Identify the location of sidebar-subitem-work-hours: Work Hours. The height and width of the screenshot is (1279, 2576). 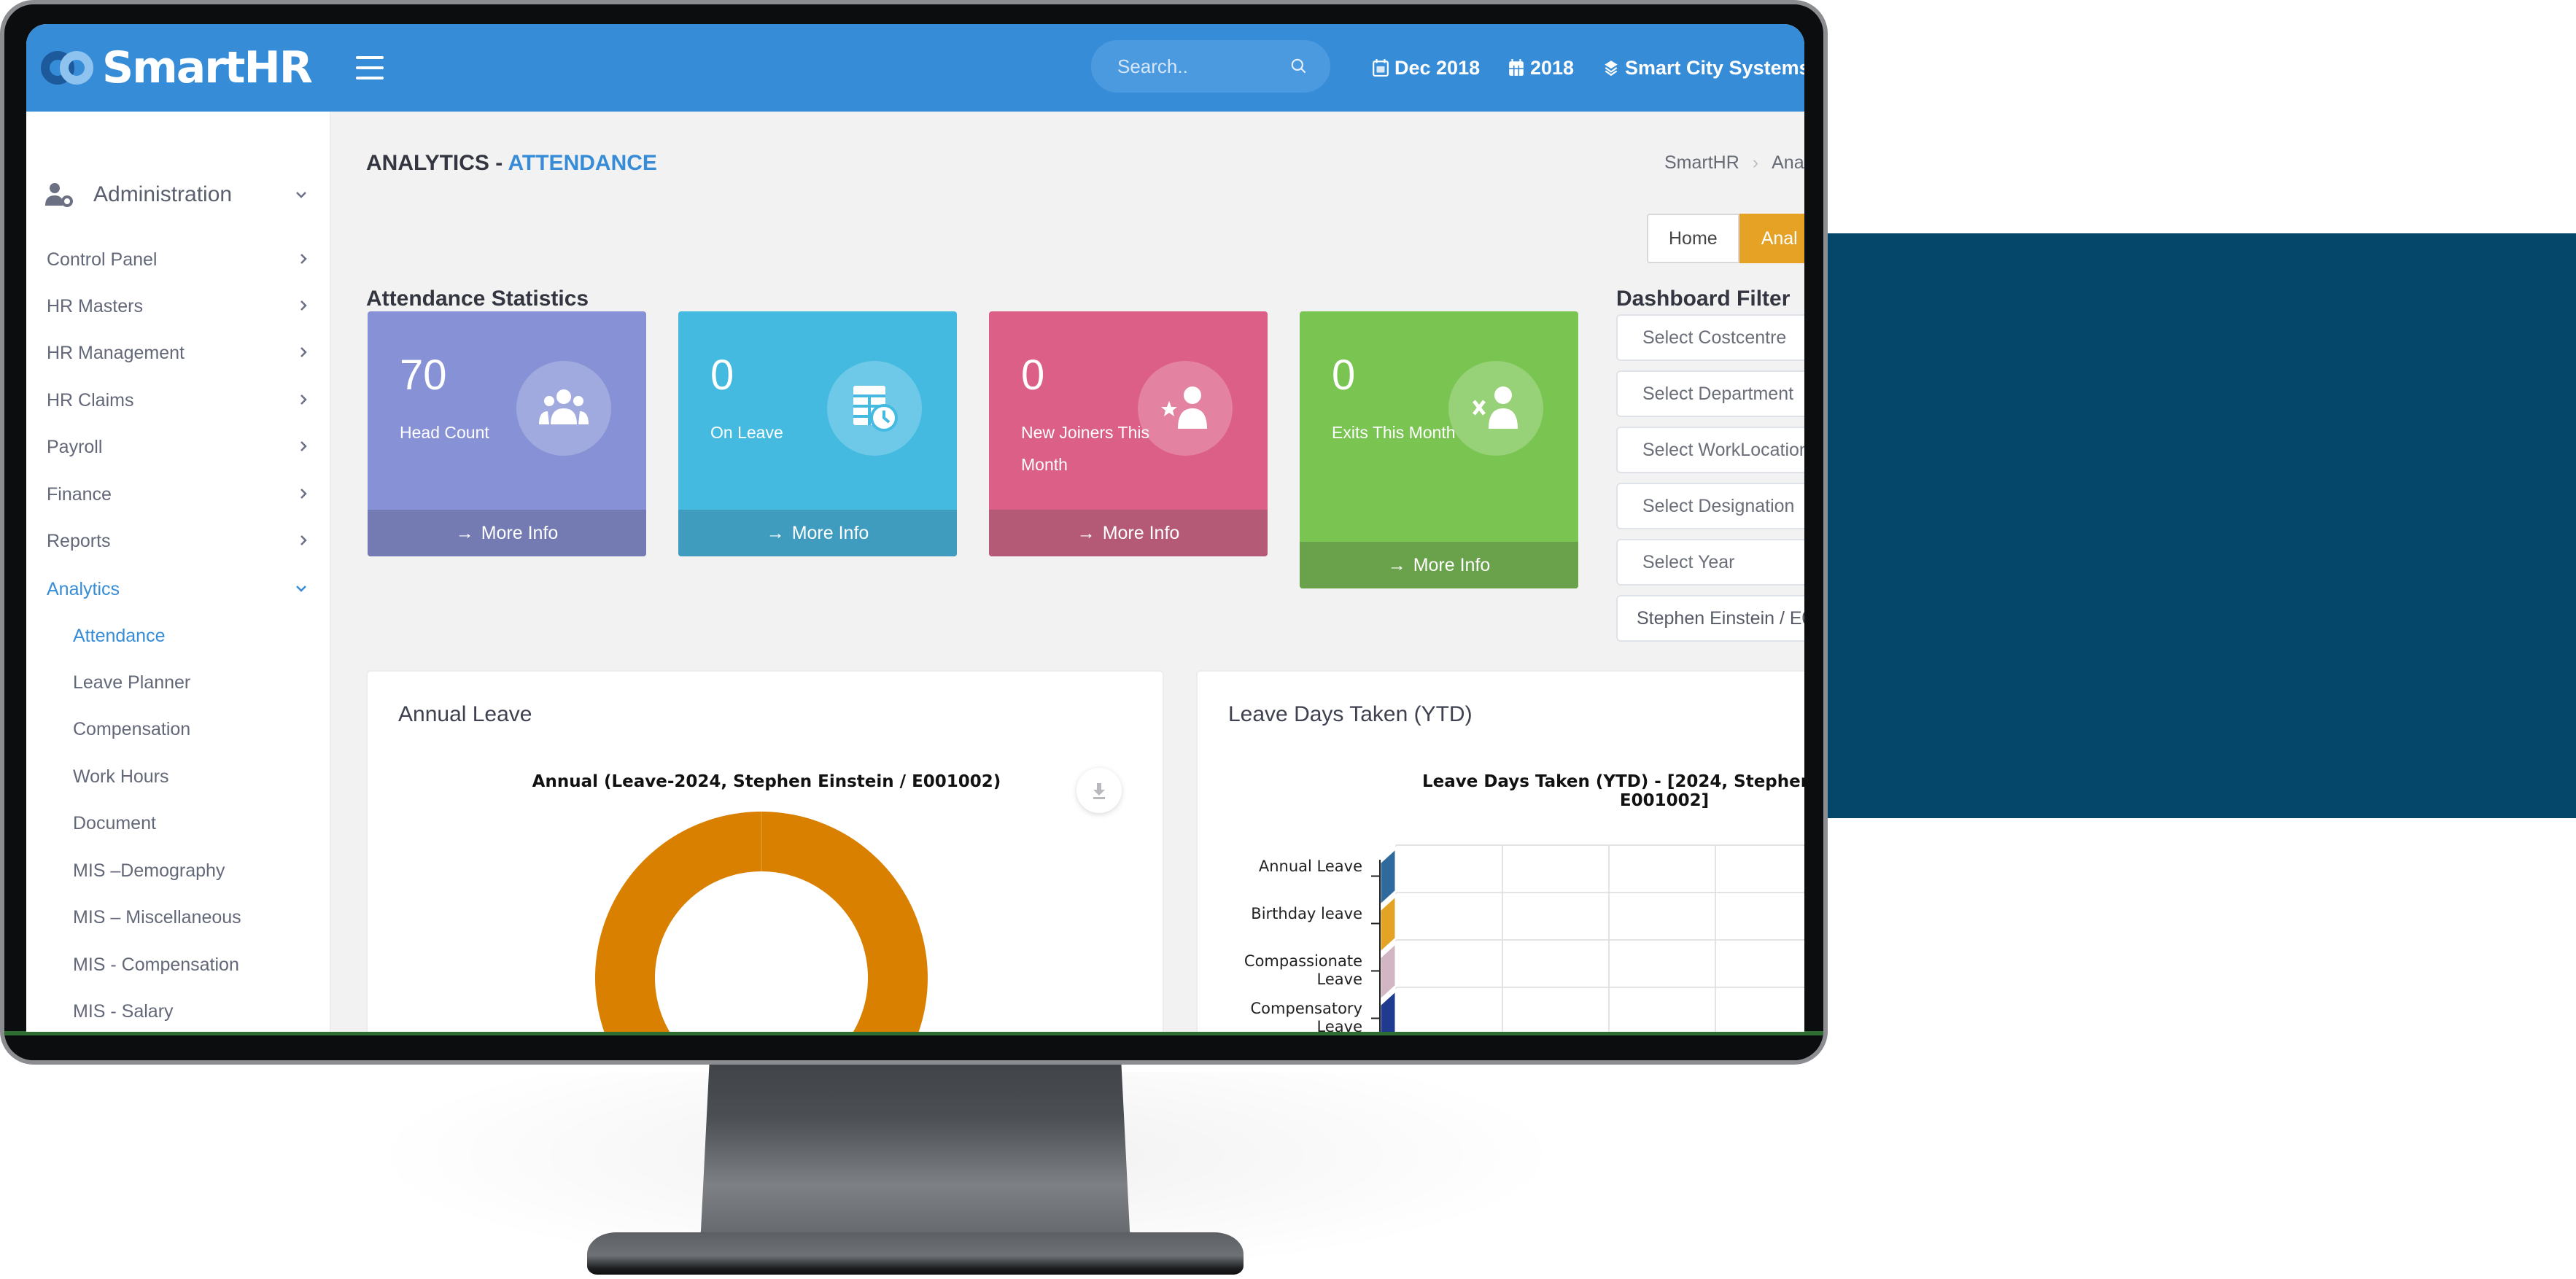
(190, 777).